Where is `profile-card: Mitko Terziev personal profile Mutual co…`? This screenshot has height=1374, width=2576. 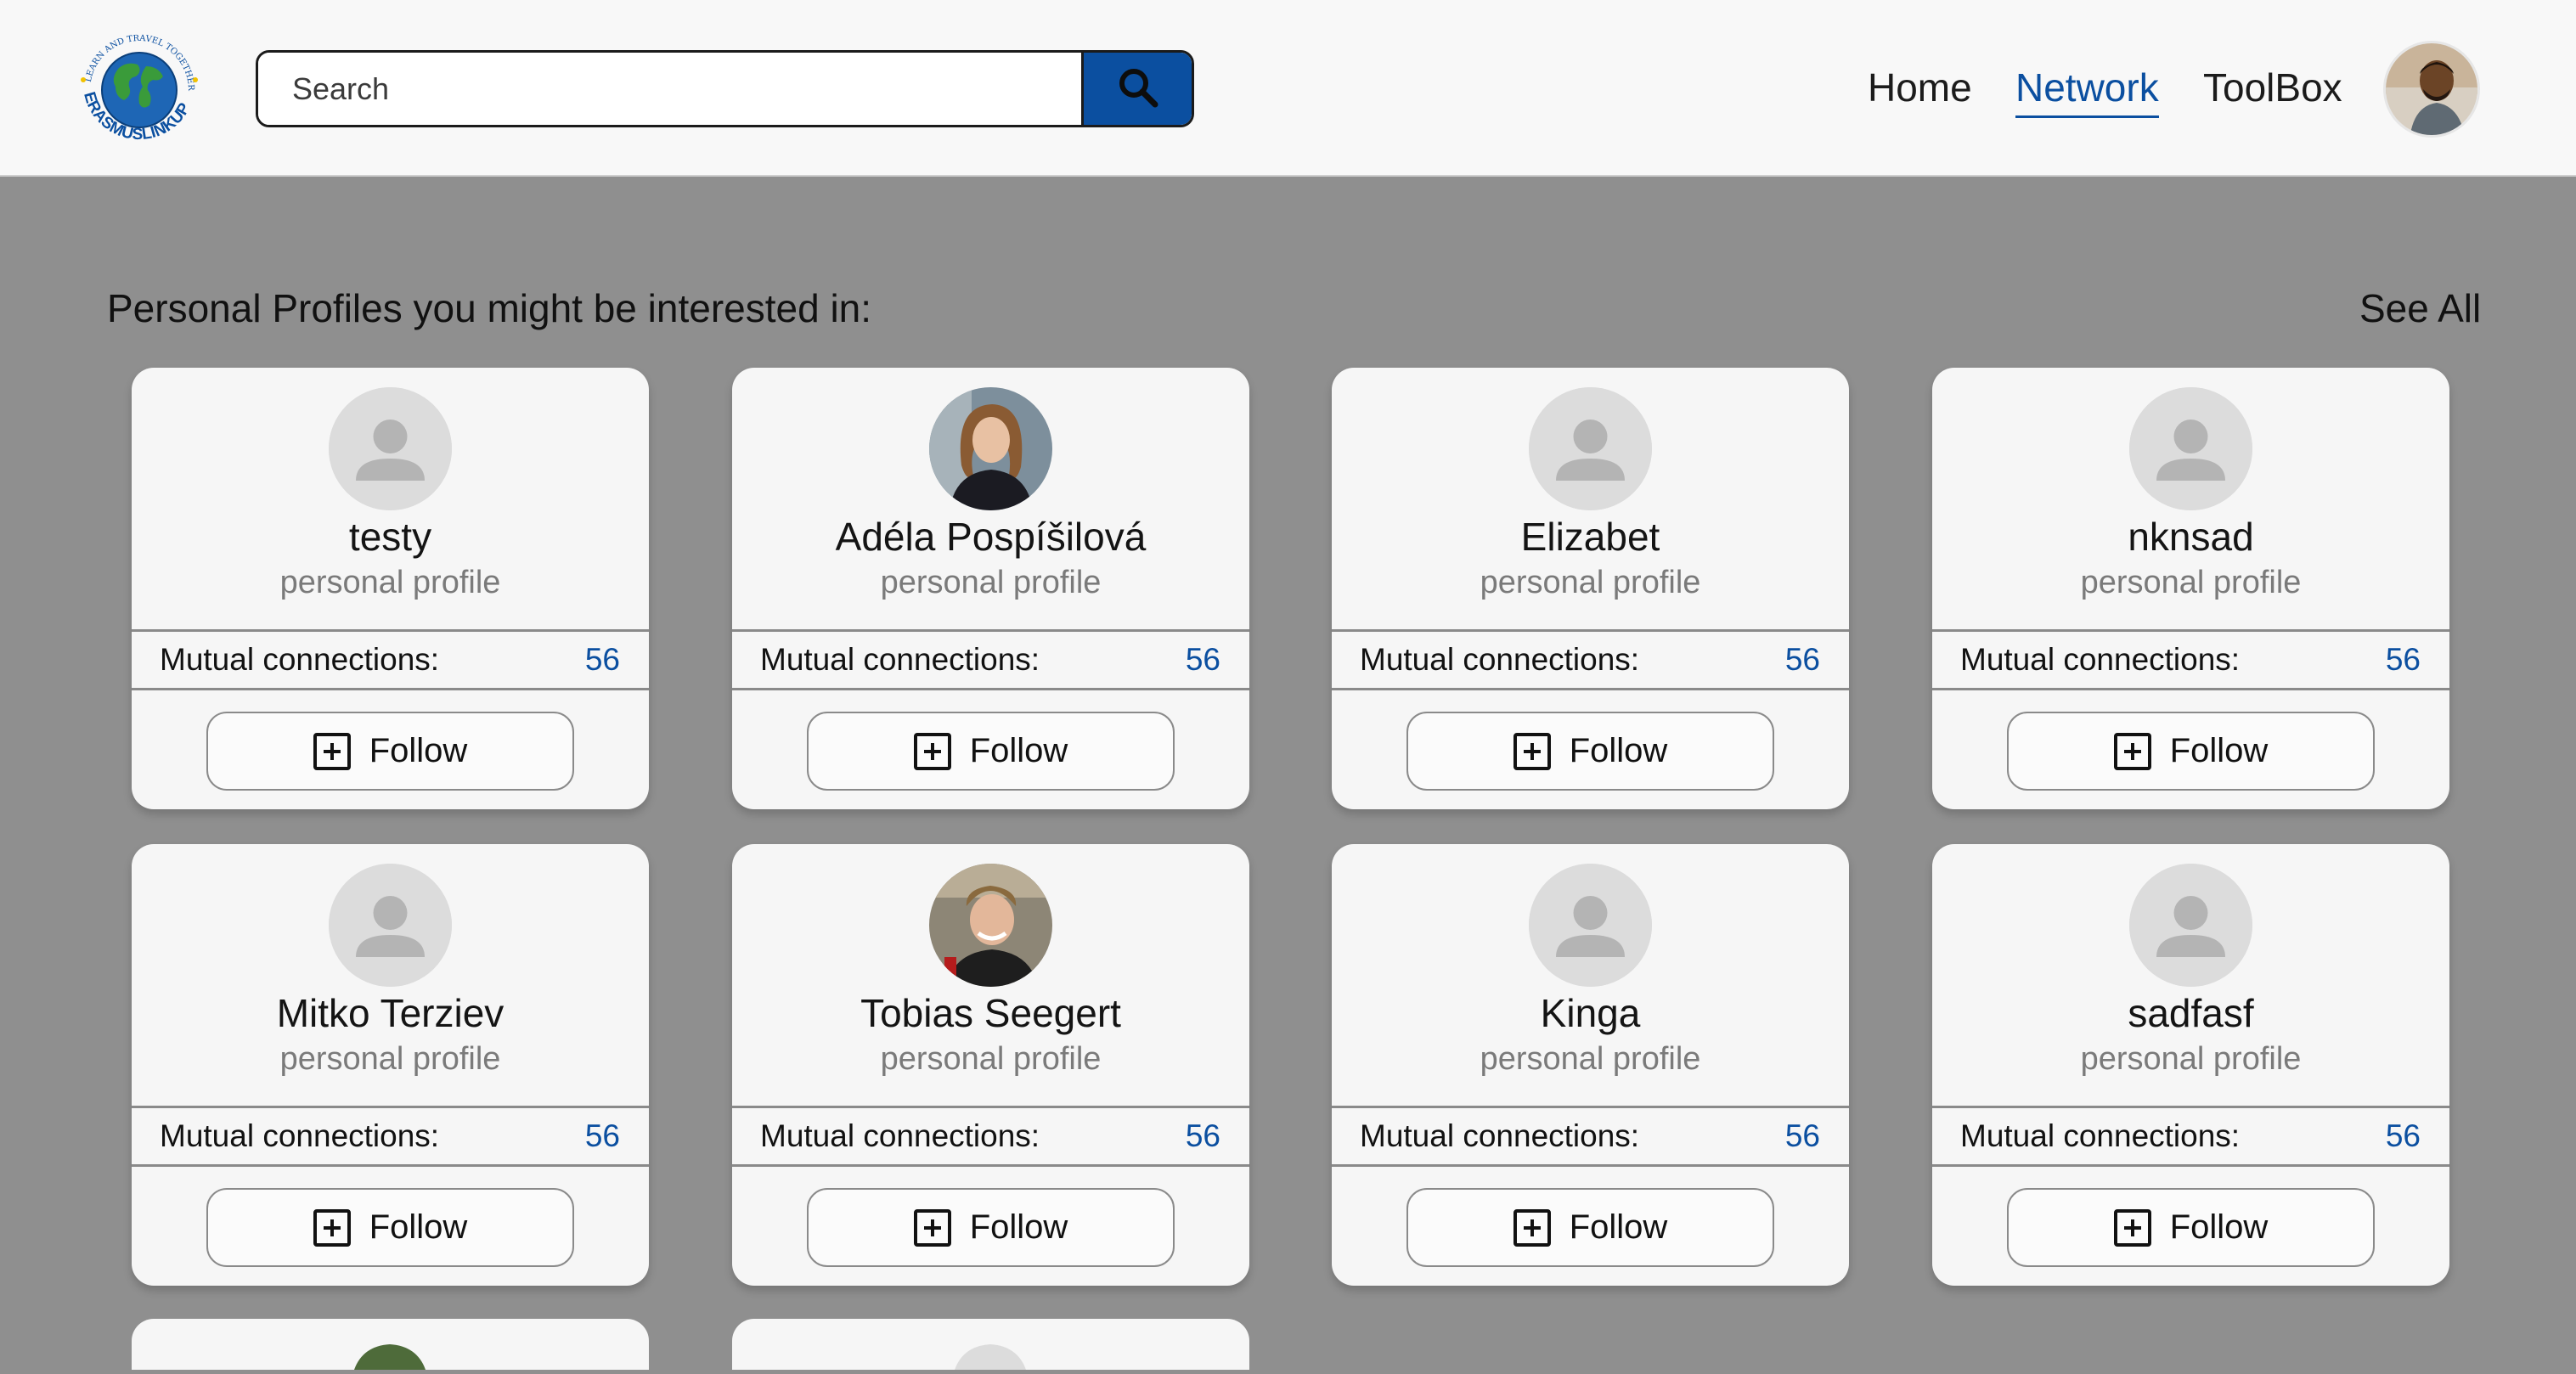 profile-card: Mitko Terziev personal profile Mutual co… is located at coordinates (390, 1065).